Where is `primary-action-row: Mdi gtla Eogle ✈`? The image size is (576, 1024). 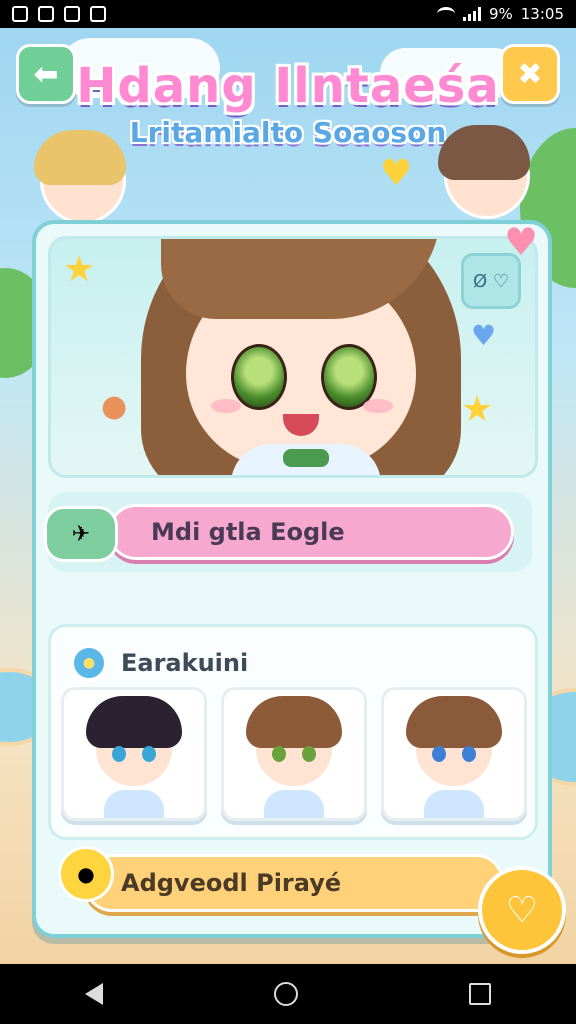 primary-action-row: Mdi gtla Eogle ✈ is located at coordinates (288, 532).